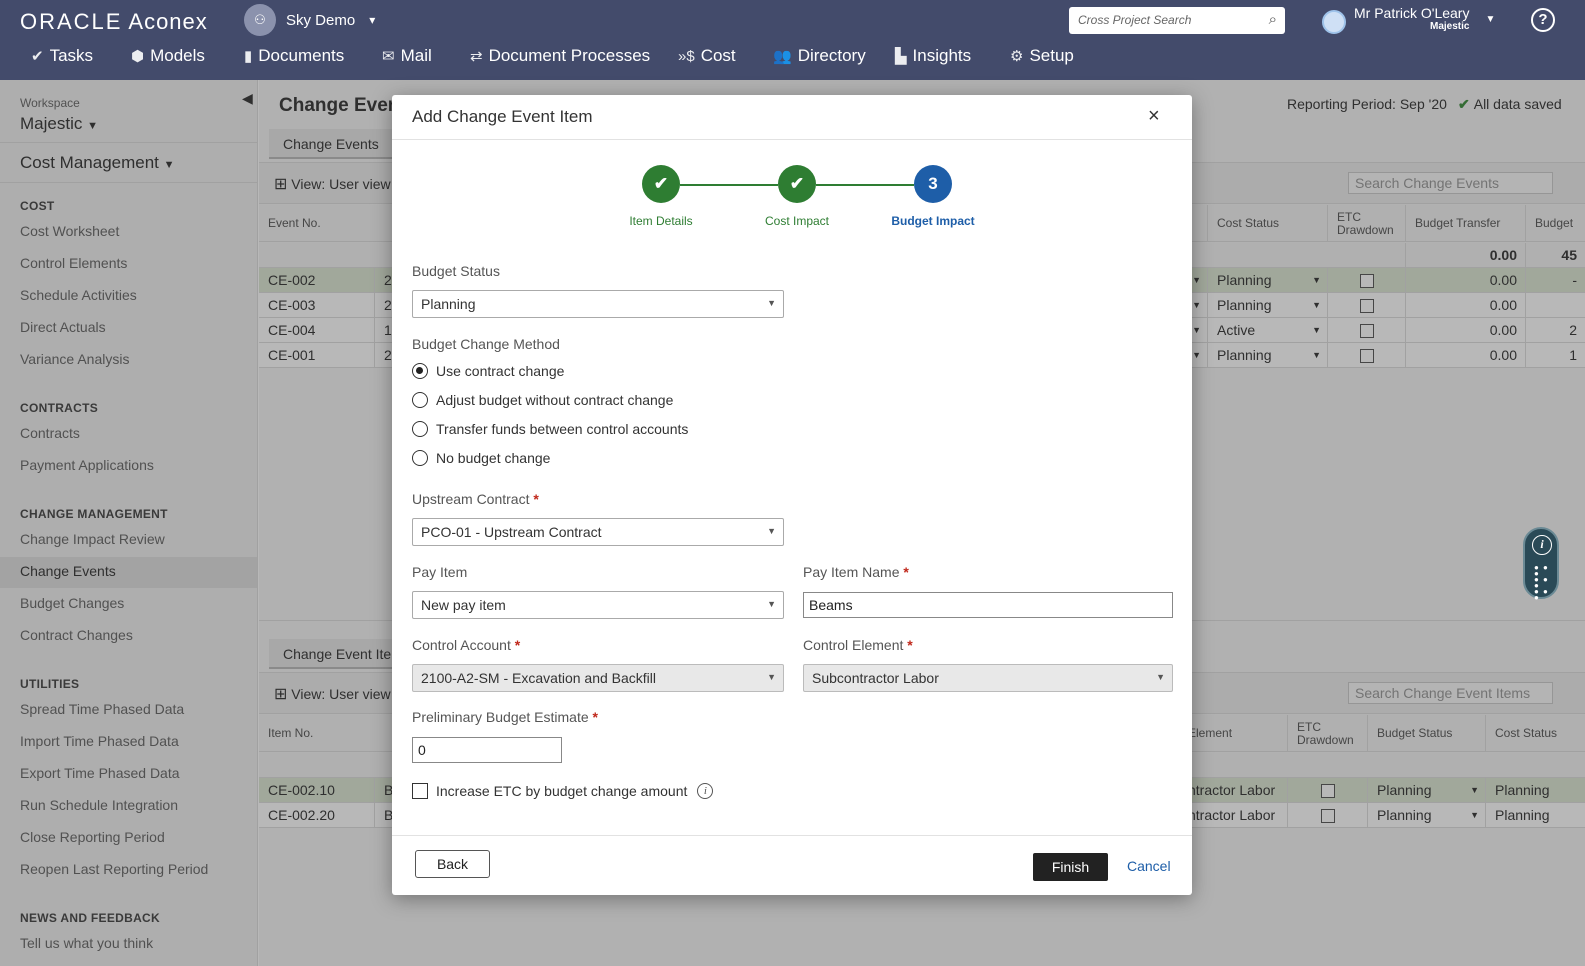 This screenshot has height=966, width=1585. What do you see at coordinates (901, 56) in the screenshot?
I see `bar-chart-icon: ▙` at bounding box center [901, 56].